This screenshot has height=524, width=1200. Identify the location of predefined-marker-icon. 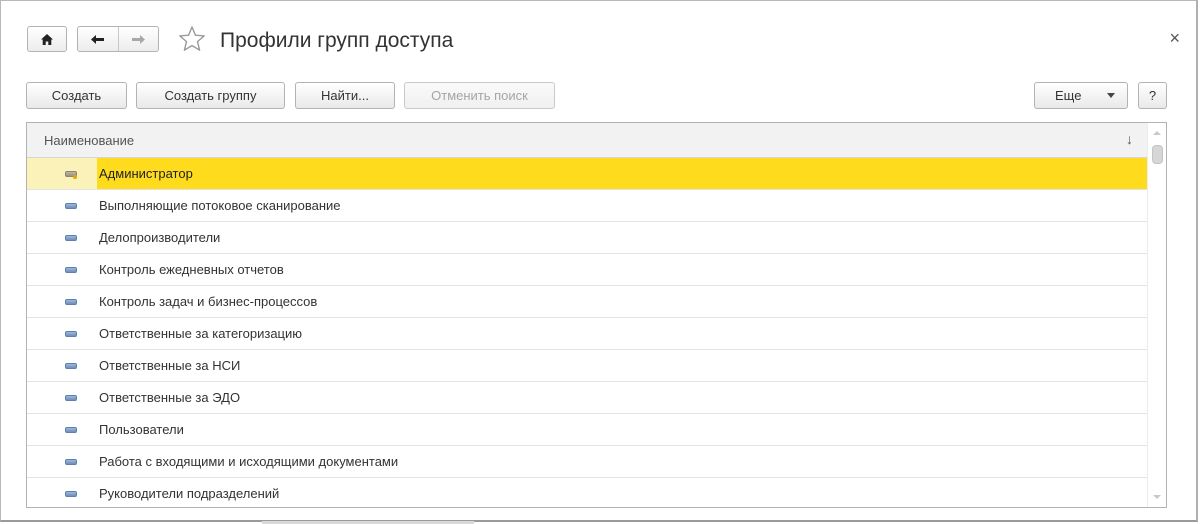
(75, 177).